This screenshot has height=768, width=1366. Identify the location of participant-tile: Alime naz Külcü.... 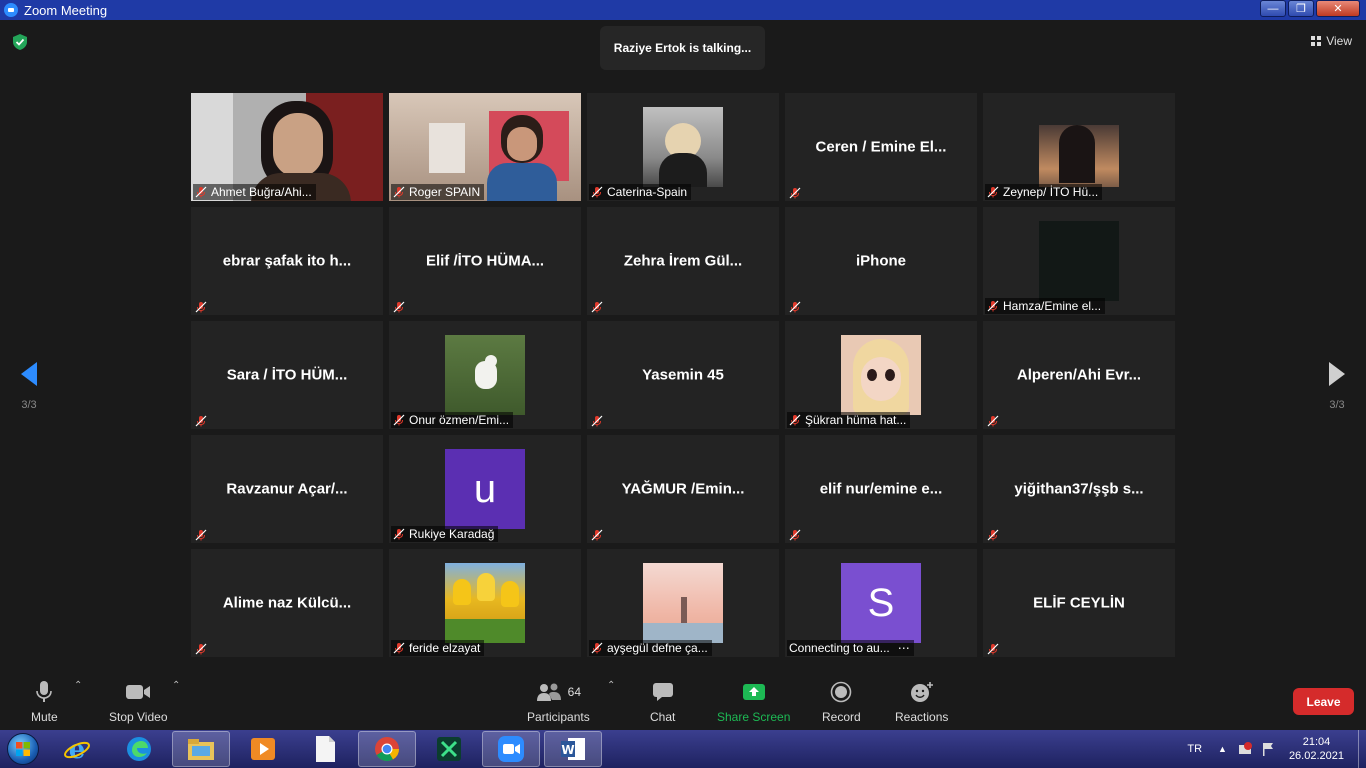
(287, 603).